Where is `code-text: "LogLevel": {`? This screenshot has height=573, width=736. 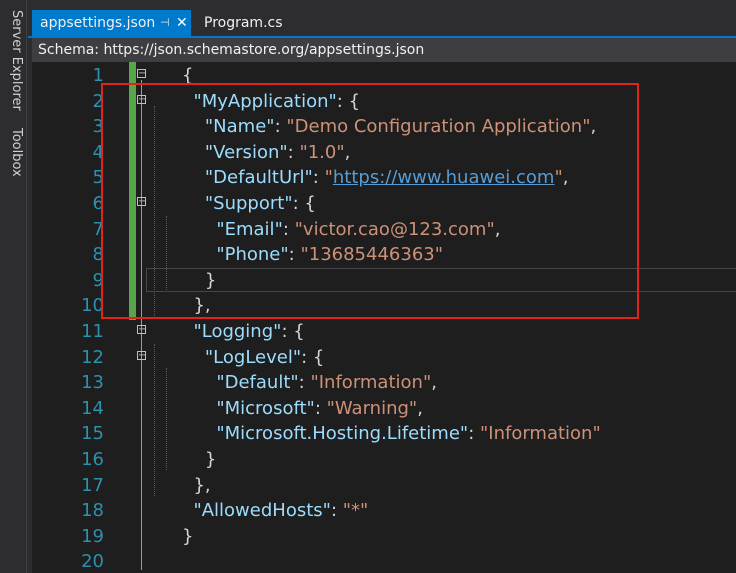
code-text: "LogLevel": { is located at coordinates (253, 358).